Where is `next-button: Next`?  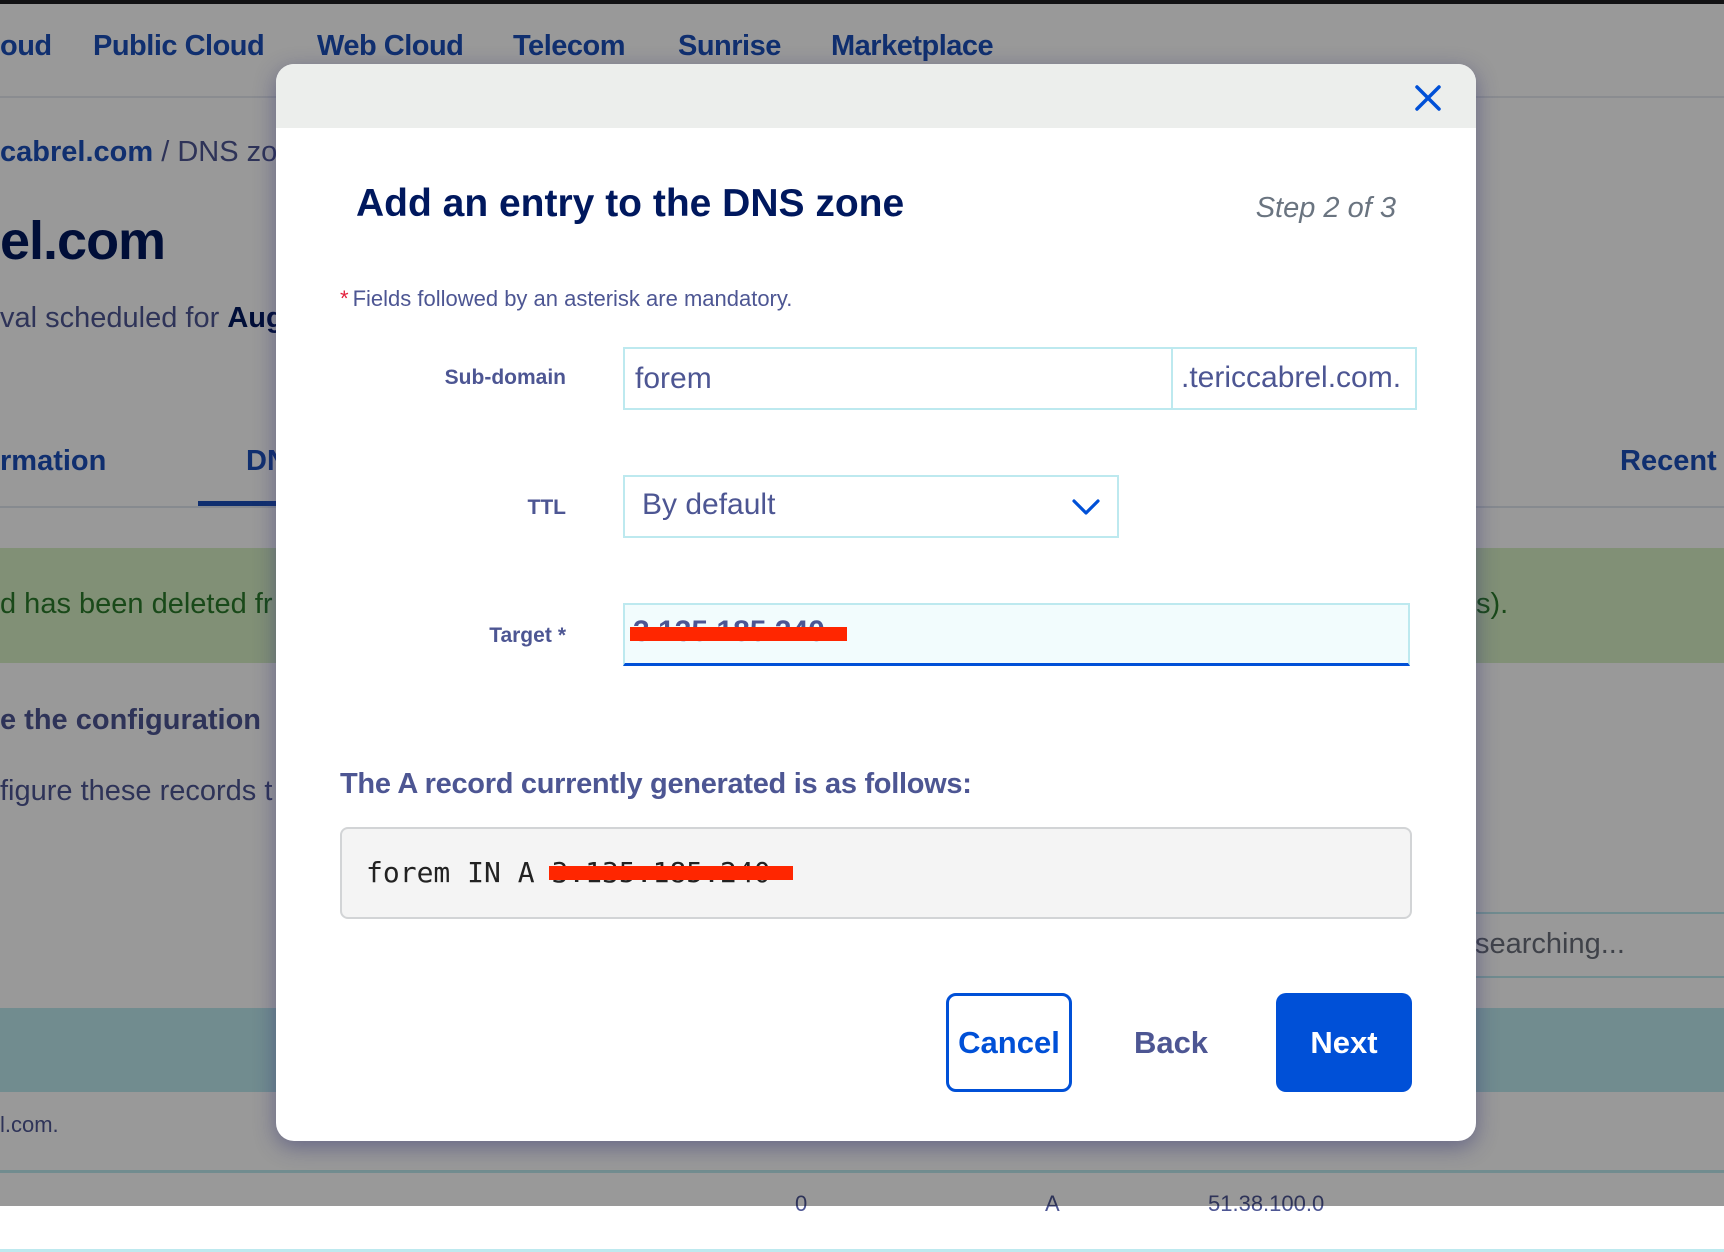
next-button: Next is located at coordinates (1344, 1042).